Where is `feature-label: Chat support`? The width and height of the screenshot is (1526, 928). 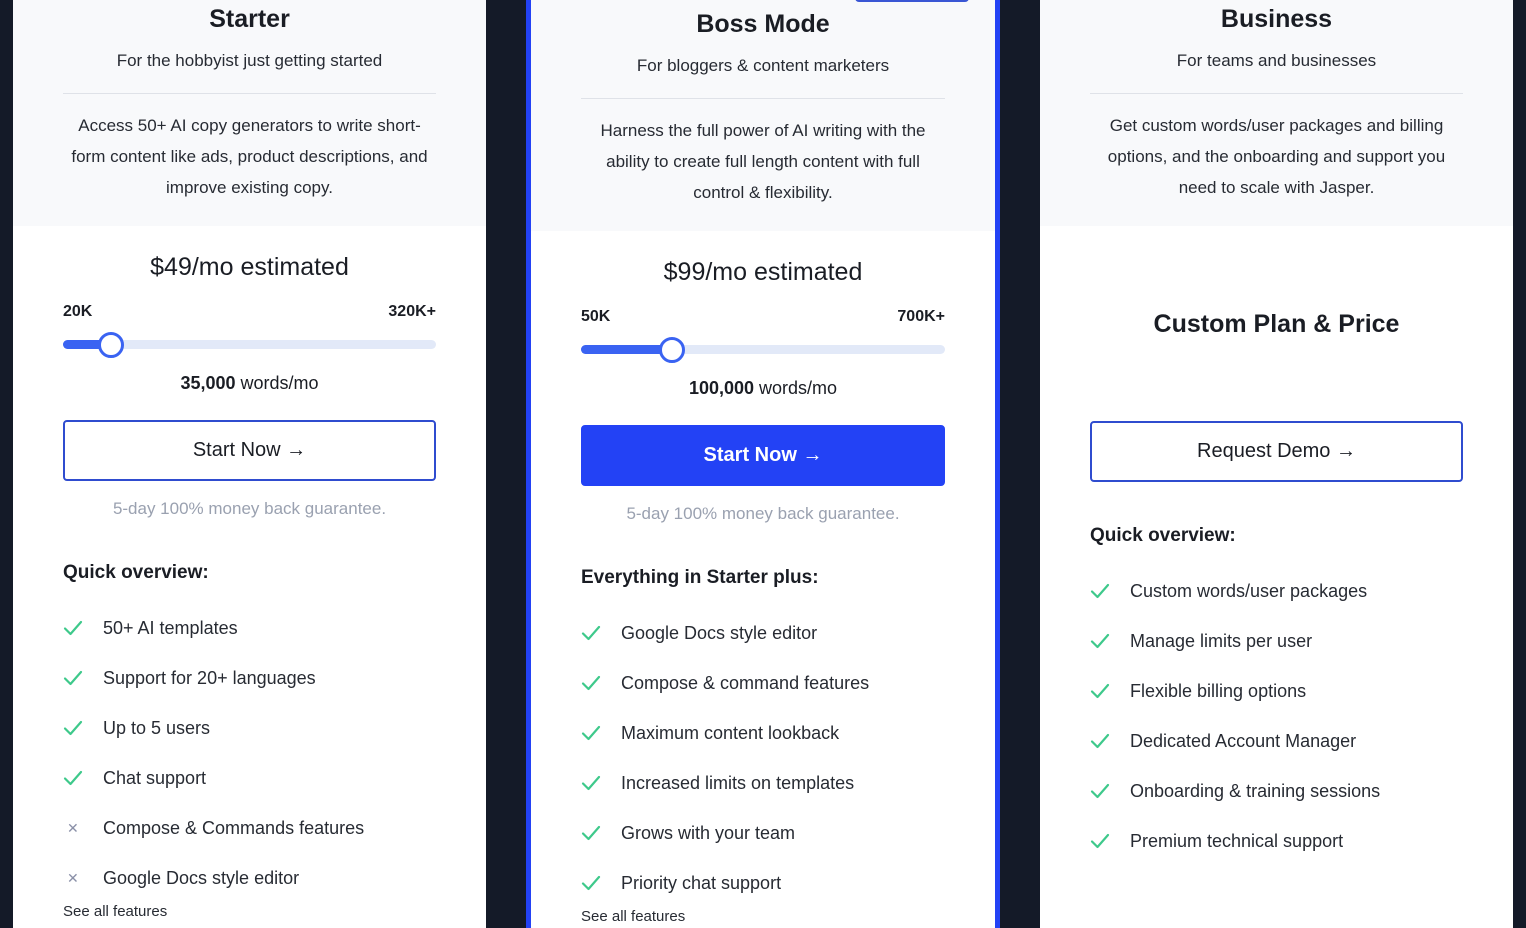 feature-label: Chat support is located at coordinates (155, 777).